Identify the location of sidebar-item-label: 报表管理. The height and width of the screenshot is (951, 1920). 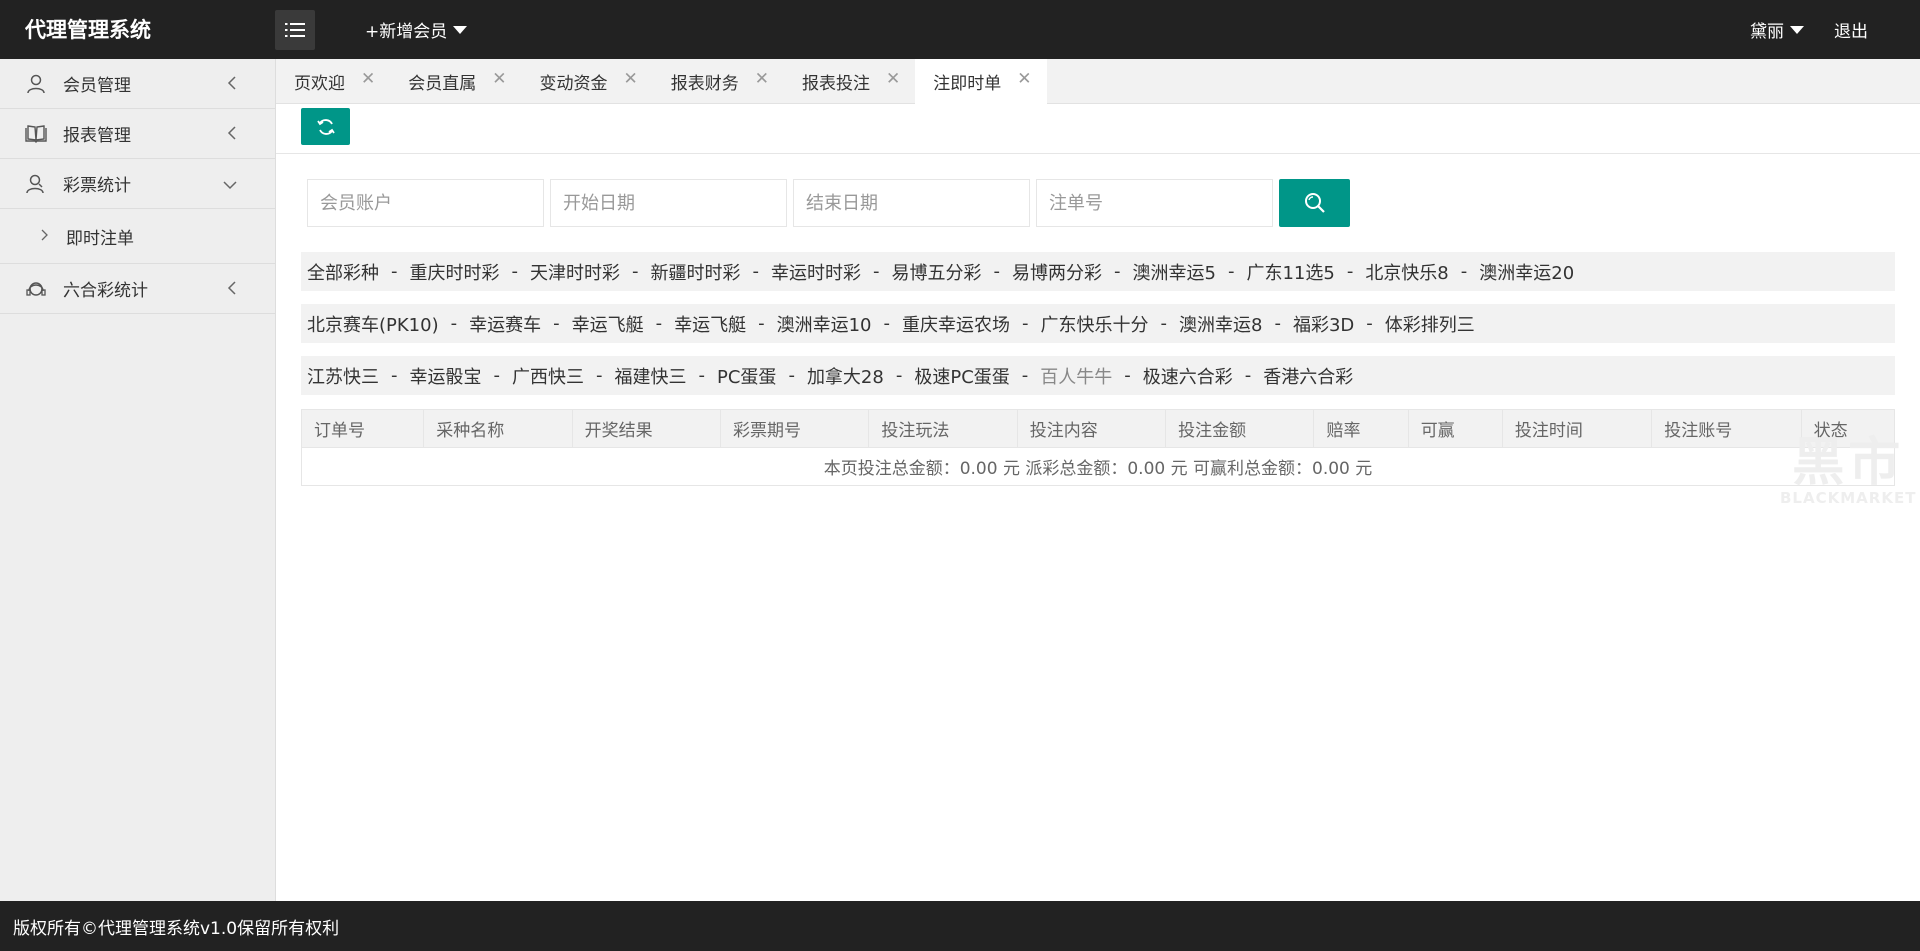
(97, 136).